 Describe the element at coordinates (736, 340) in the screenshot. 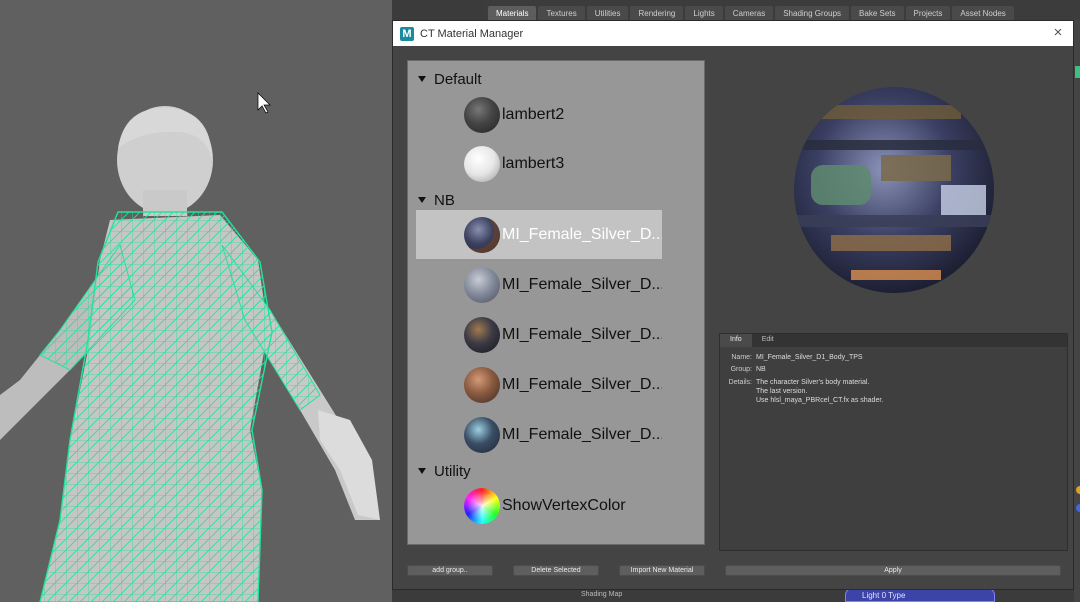

I see `tab-info: Info` at that location.